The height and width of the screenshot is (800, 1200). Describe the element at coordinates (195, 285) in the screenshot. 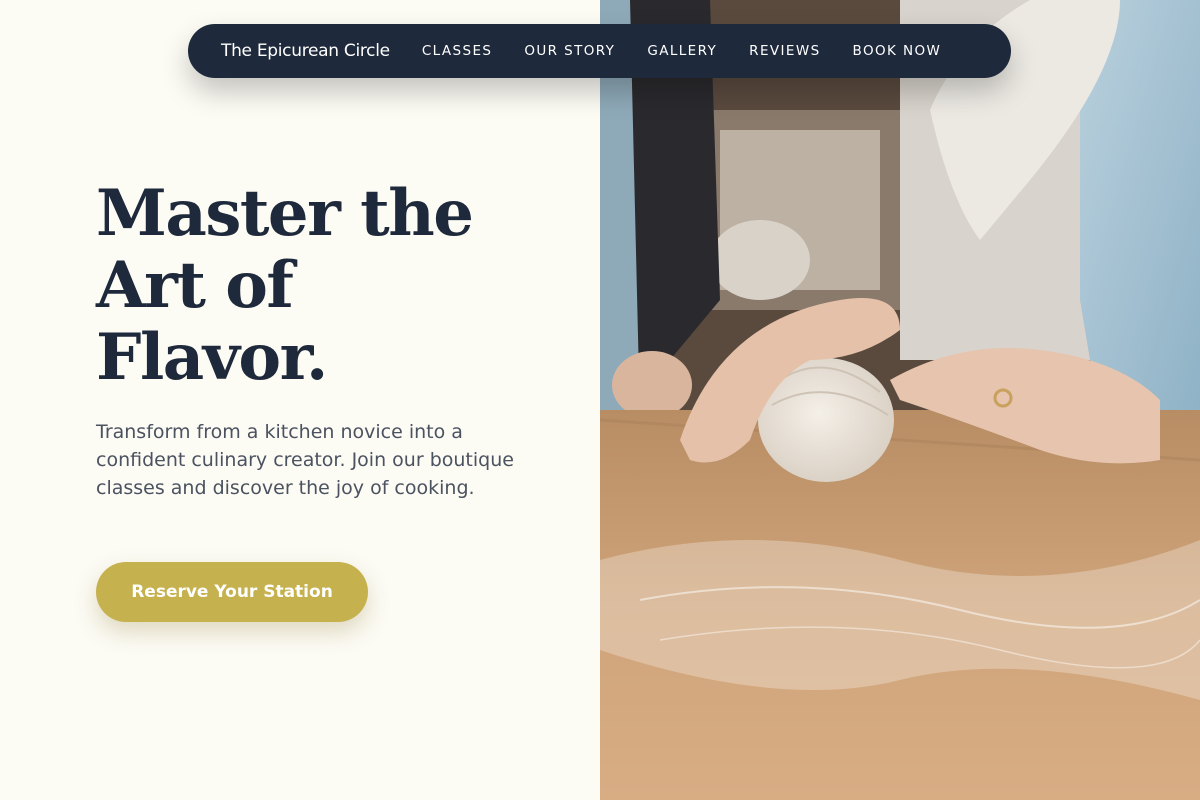

I see `hero-title-line-2: Art of` at that location.